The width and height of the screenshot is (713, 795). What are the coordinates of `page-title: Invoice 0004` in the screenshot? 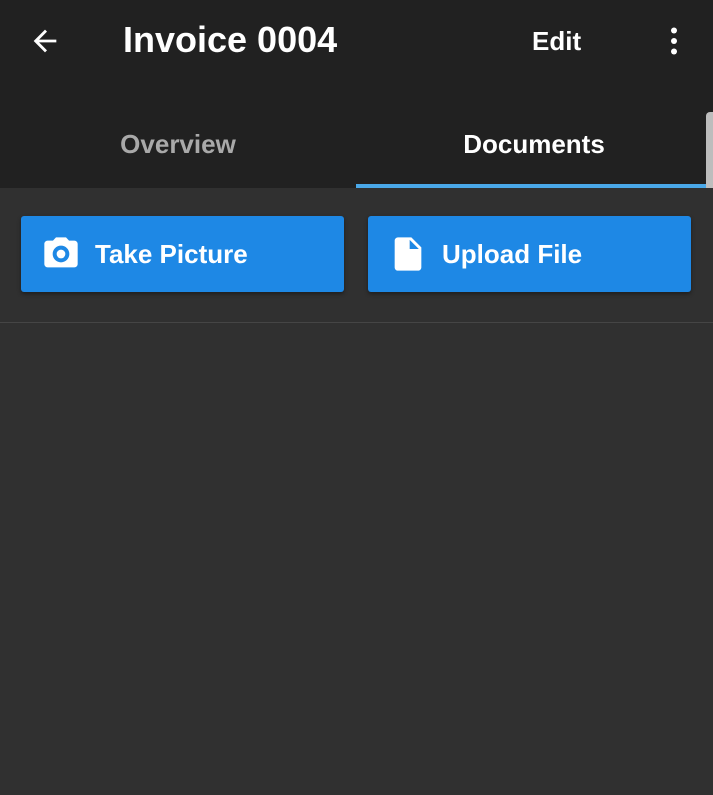 It's located at (230, 39).